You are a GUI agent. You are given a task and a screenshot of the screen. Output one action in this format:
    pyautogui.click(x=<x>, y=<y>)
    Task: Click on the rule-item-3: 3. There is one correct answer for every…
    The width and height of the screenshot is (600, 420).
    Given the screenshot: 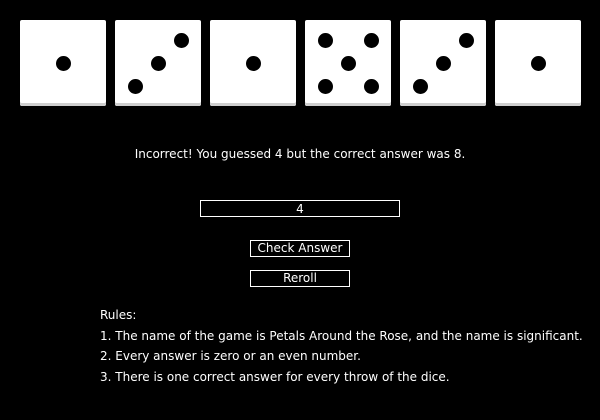 What is the action you would take?
    pyautogui.click(x=275, y=376)
    